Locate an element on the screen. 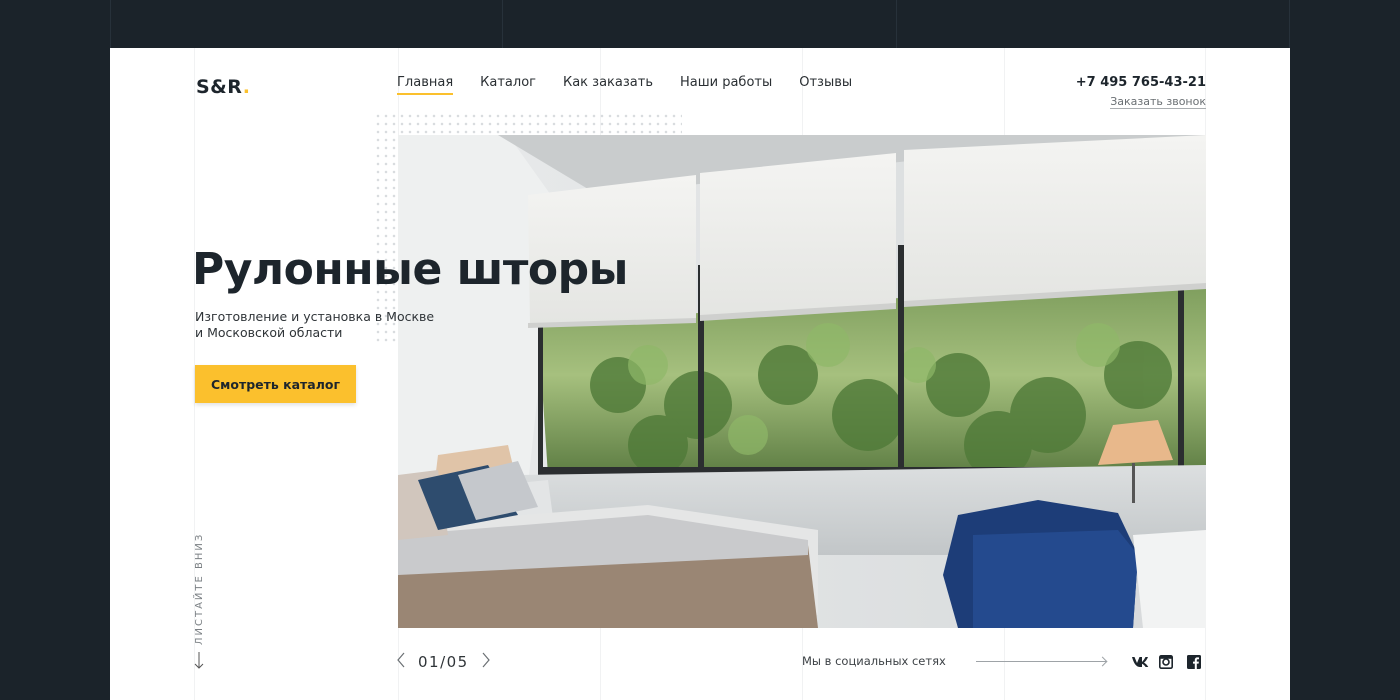 Image resolution: width=1400 pixels, height=700 pixels. nav-item-our-works: Наши работы is located at coordinates (726, 85).